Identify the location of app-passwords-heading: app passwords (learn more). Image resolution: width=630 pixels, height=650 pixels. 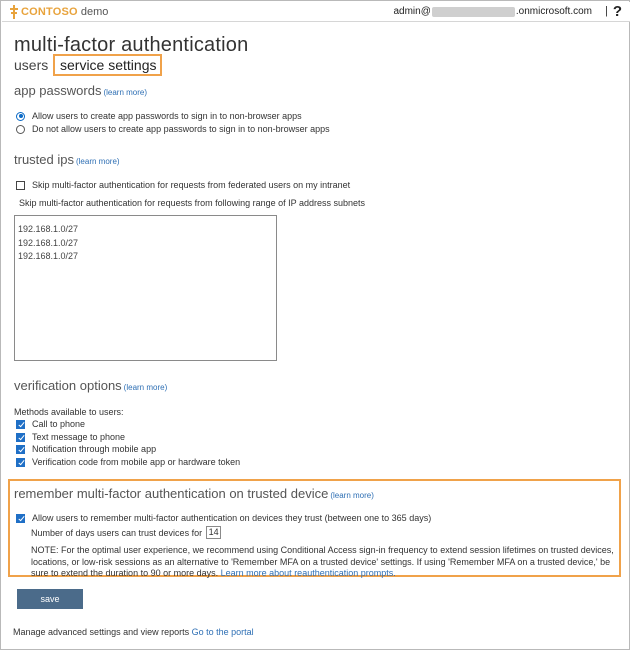
(80, 90).